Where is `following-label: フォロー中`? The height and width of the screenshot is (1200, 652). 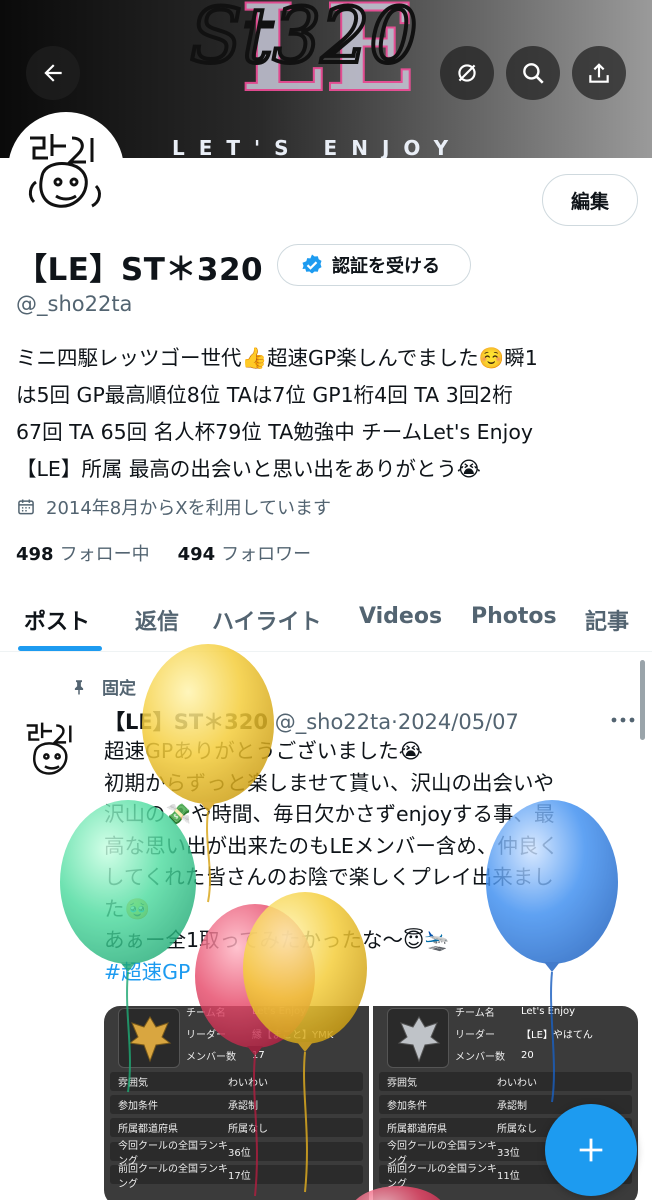 following-label: フォロー中 is located at coordinates (104, 554).